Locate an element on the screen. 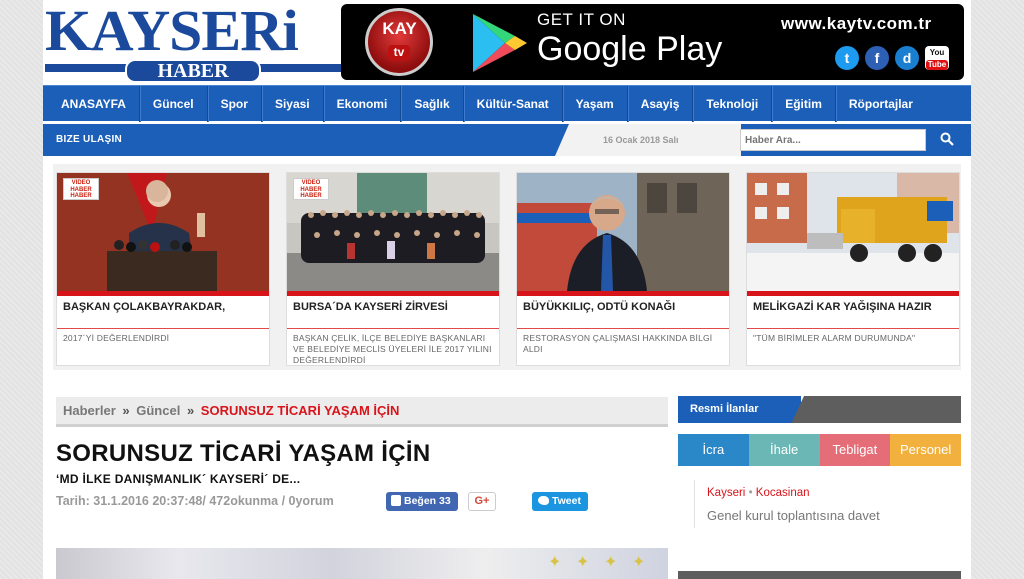 The height and width of the screenshot is (579, 1024). ad-item-city: Kayseri is located at coordinates (726, 493).